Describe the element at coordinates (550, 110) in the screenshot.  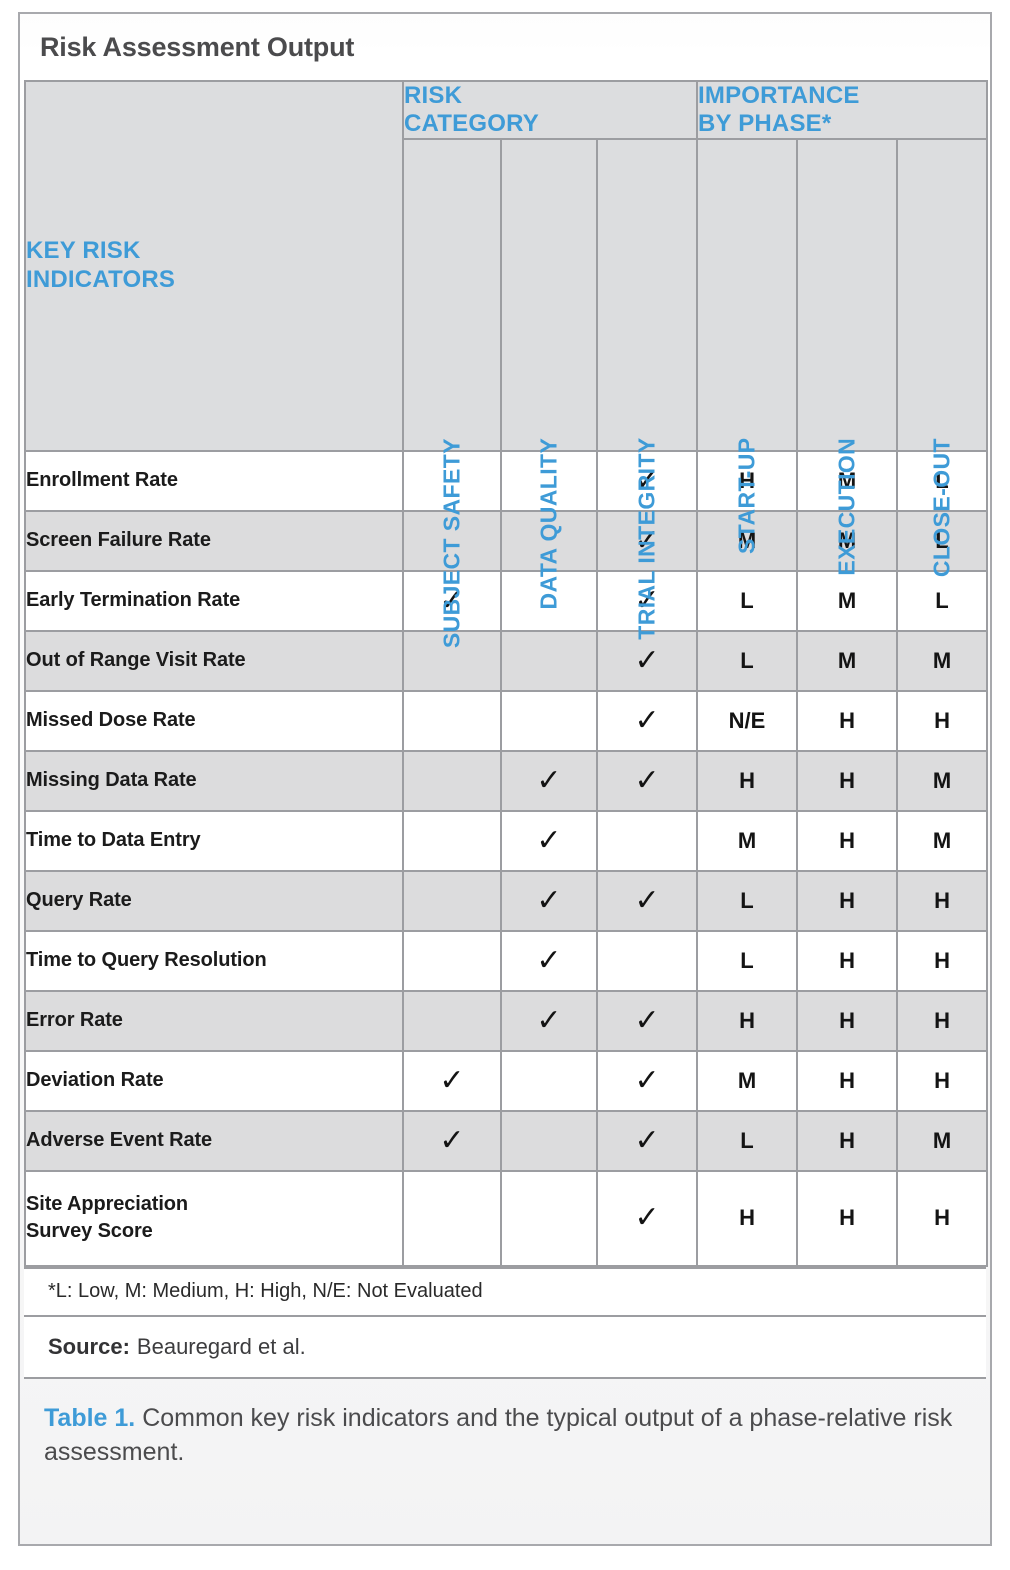
I see `header-group-risk-category: RISK CATEGORY` at that location.